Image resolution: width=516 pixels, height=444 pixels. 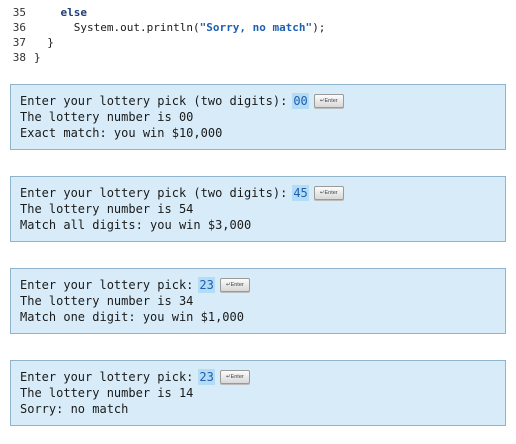 I want to click on line-number: 37, so click(x=19, y=42).